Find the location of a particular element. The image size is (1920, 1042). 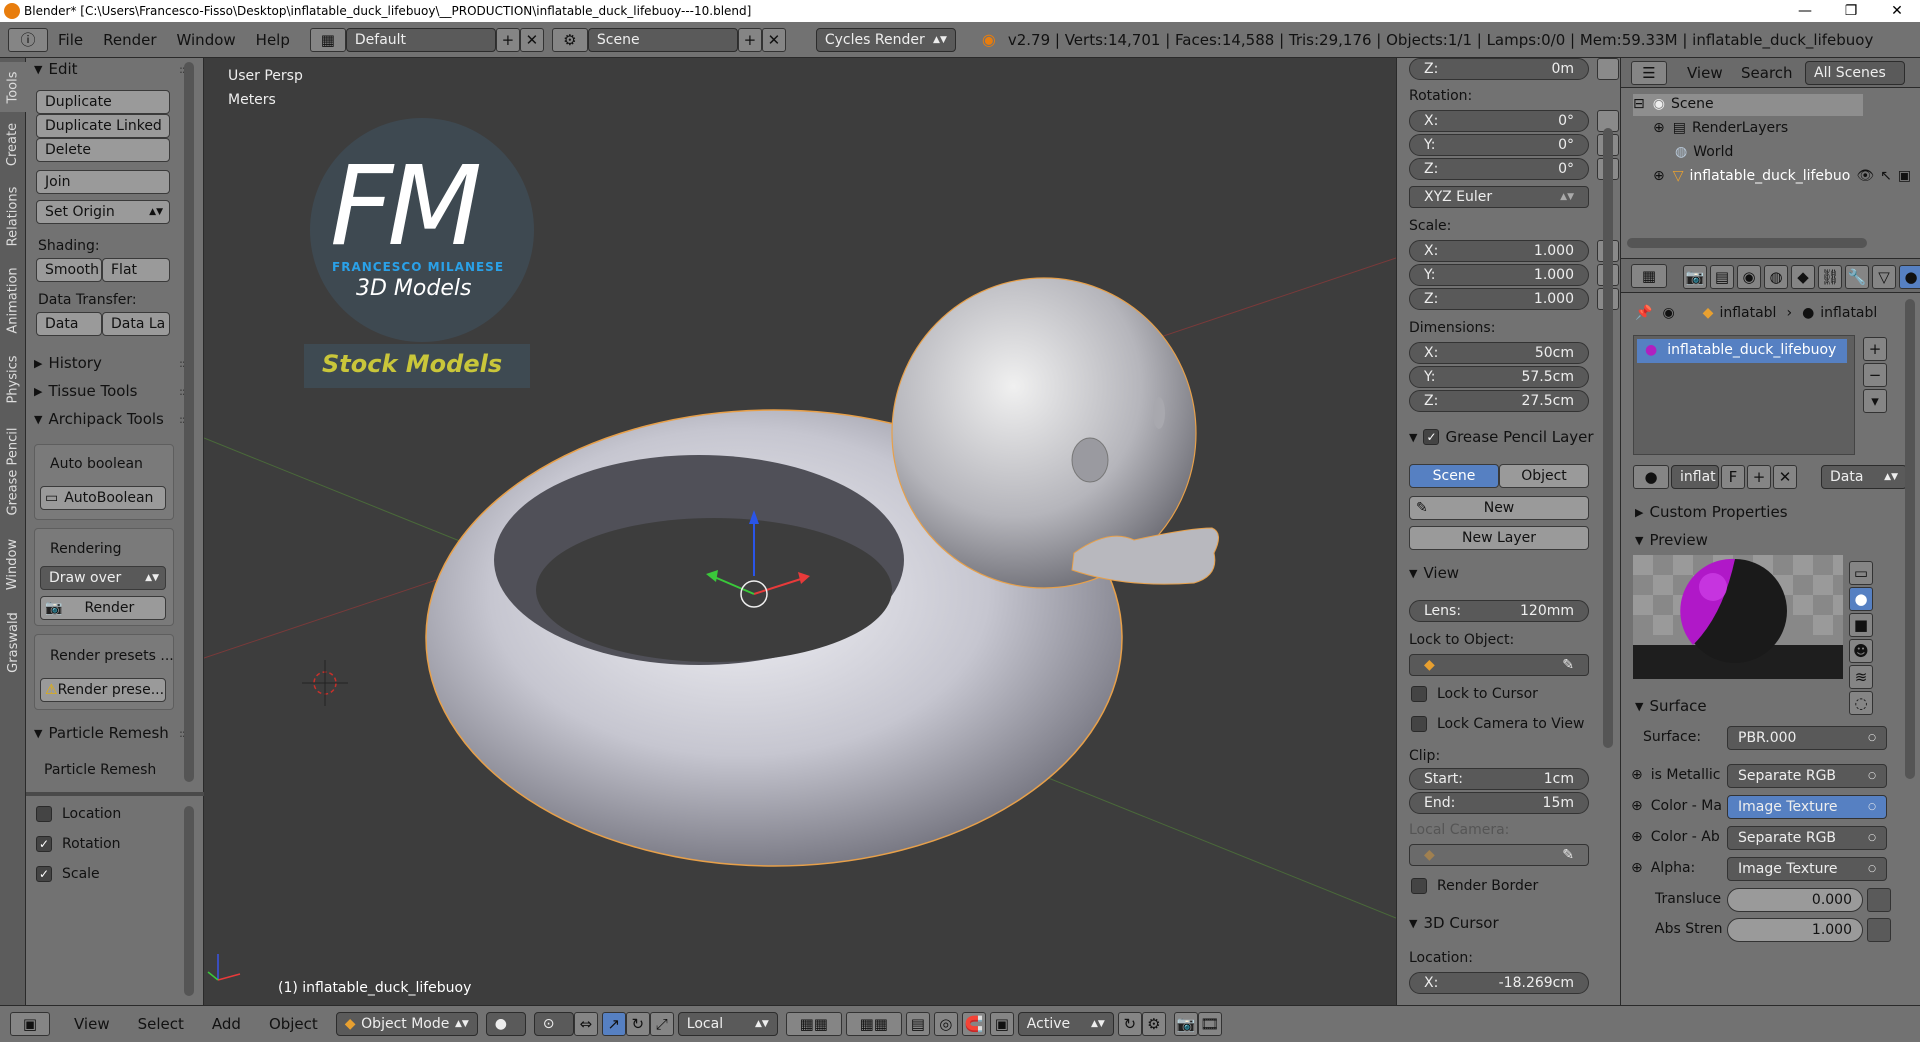

rotation-mode-dropdown: XYZ Euler ▲▼ is located at coordinates (1499, 197).